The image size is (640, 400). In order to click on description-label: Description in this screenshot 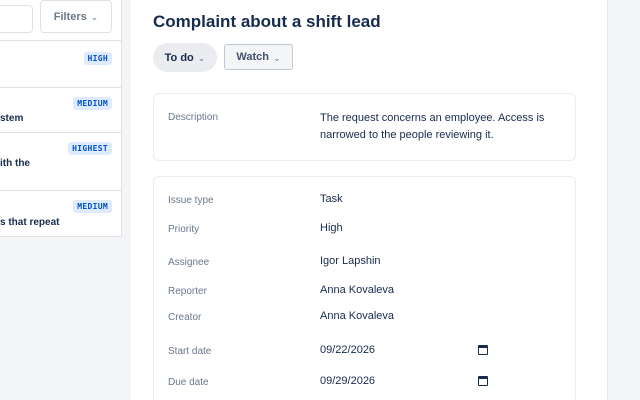, I will do `click(193, 117)`.